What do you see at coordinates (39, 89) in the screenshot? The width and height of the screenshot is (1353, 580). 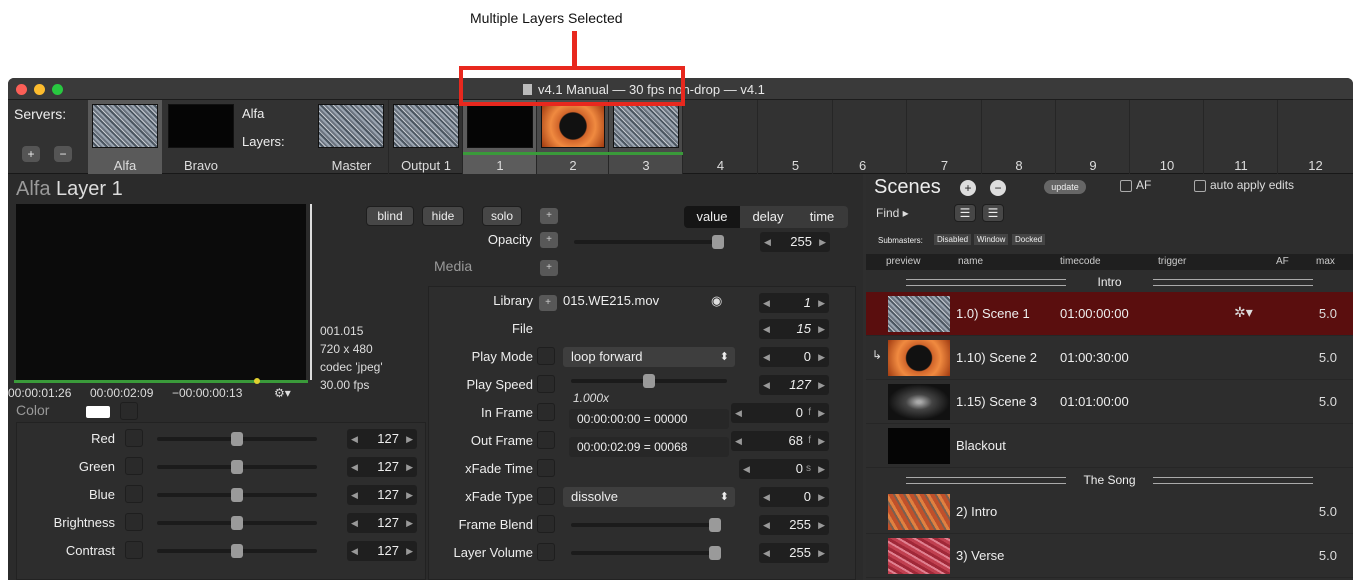 I see `minimize-button` at bounding box center [39, 89].